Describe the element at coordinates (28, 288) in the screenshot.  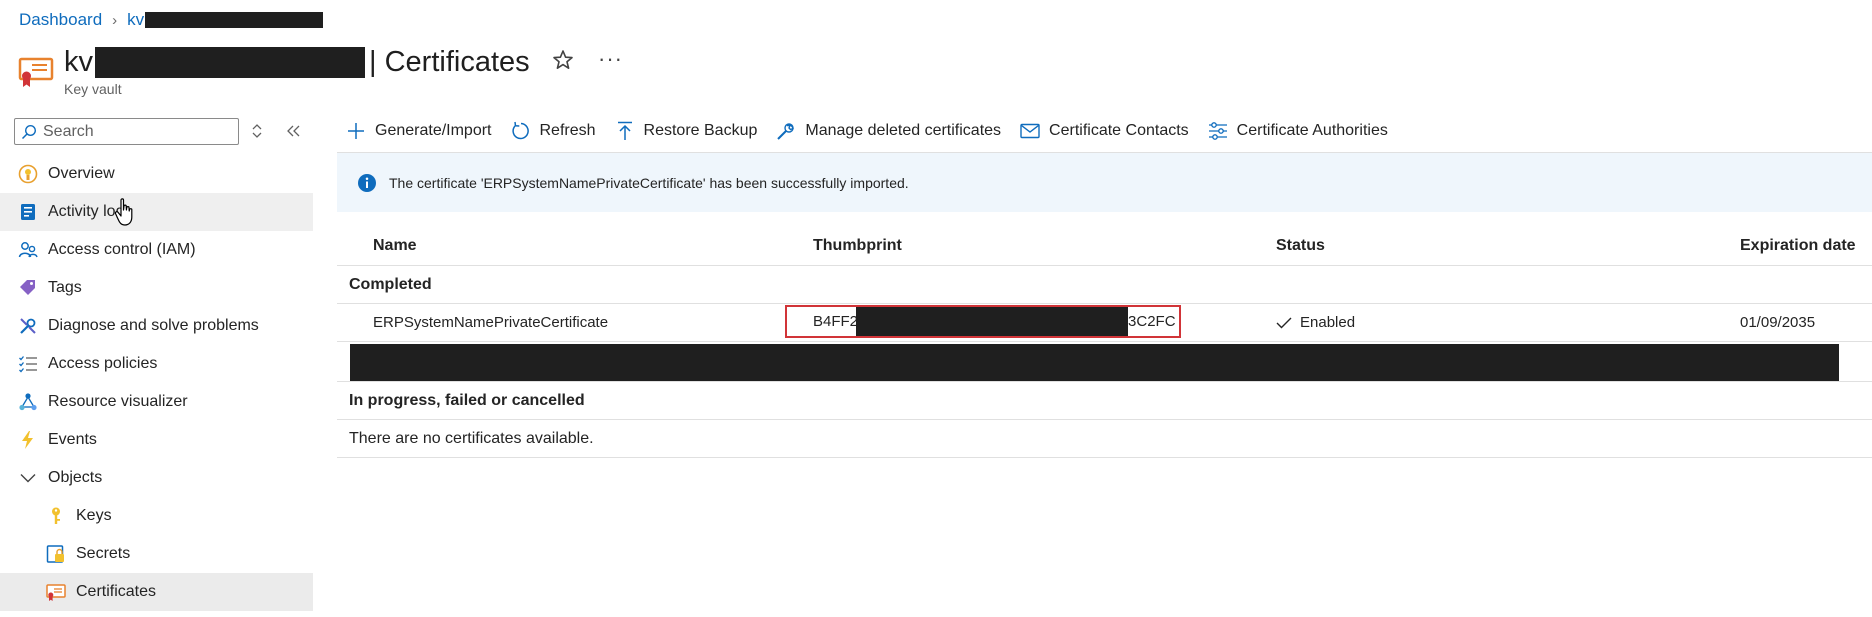
I see `tag-icon` at that location.